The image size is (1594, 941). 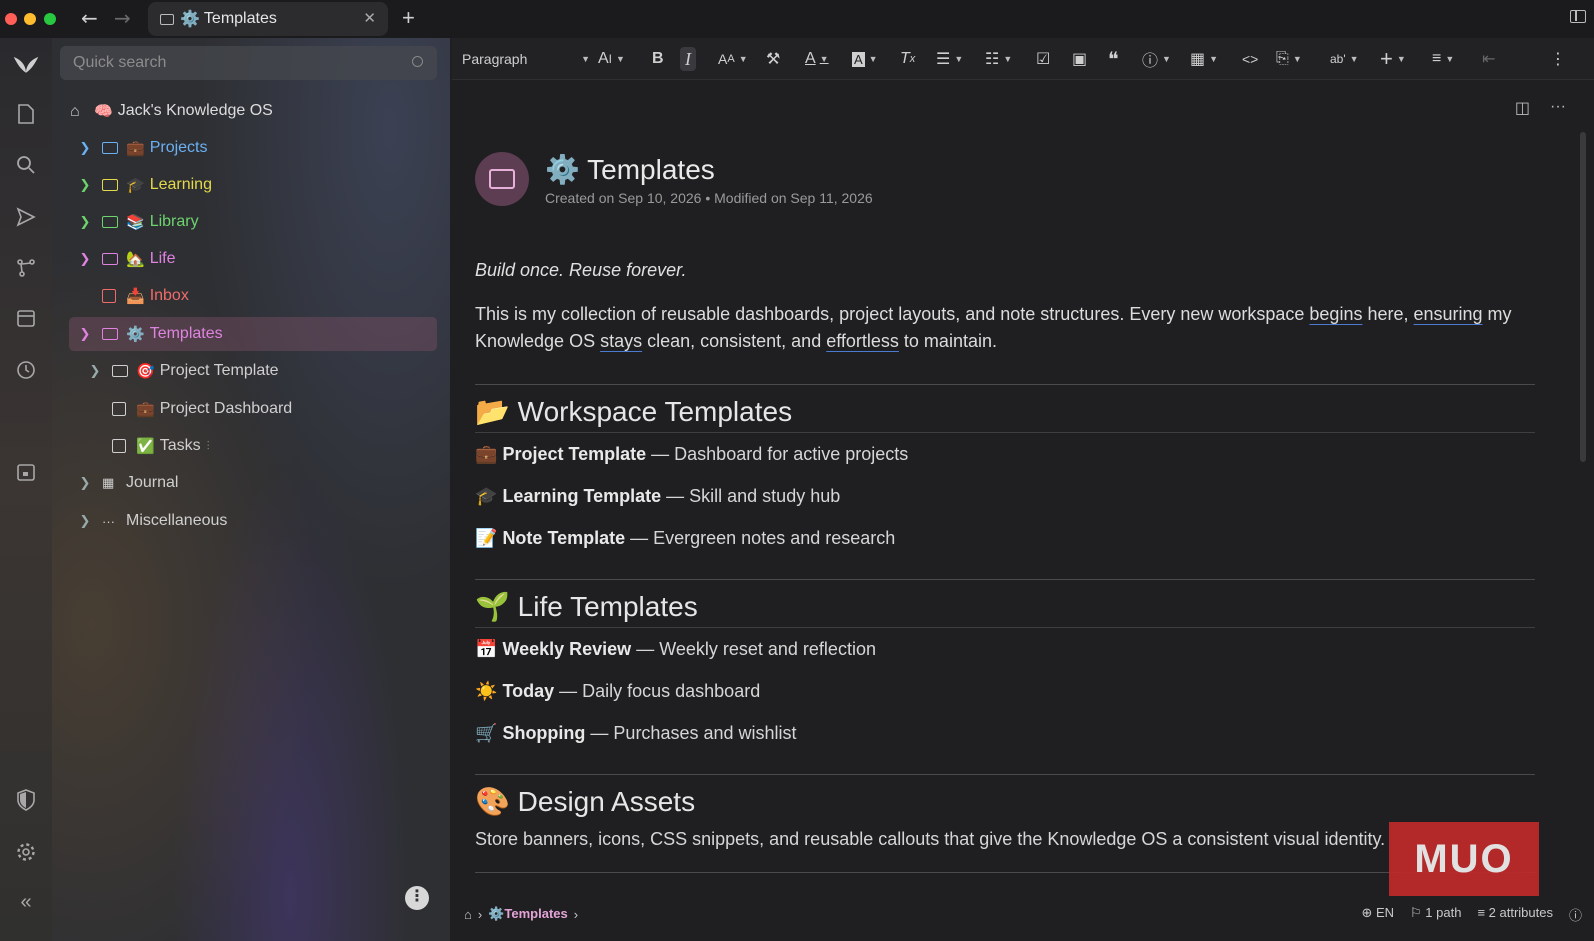 What do you see at coordinates (1005, 872) in the screenshot?
I see `divider` at bounding box center [1005, 872].